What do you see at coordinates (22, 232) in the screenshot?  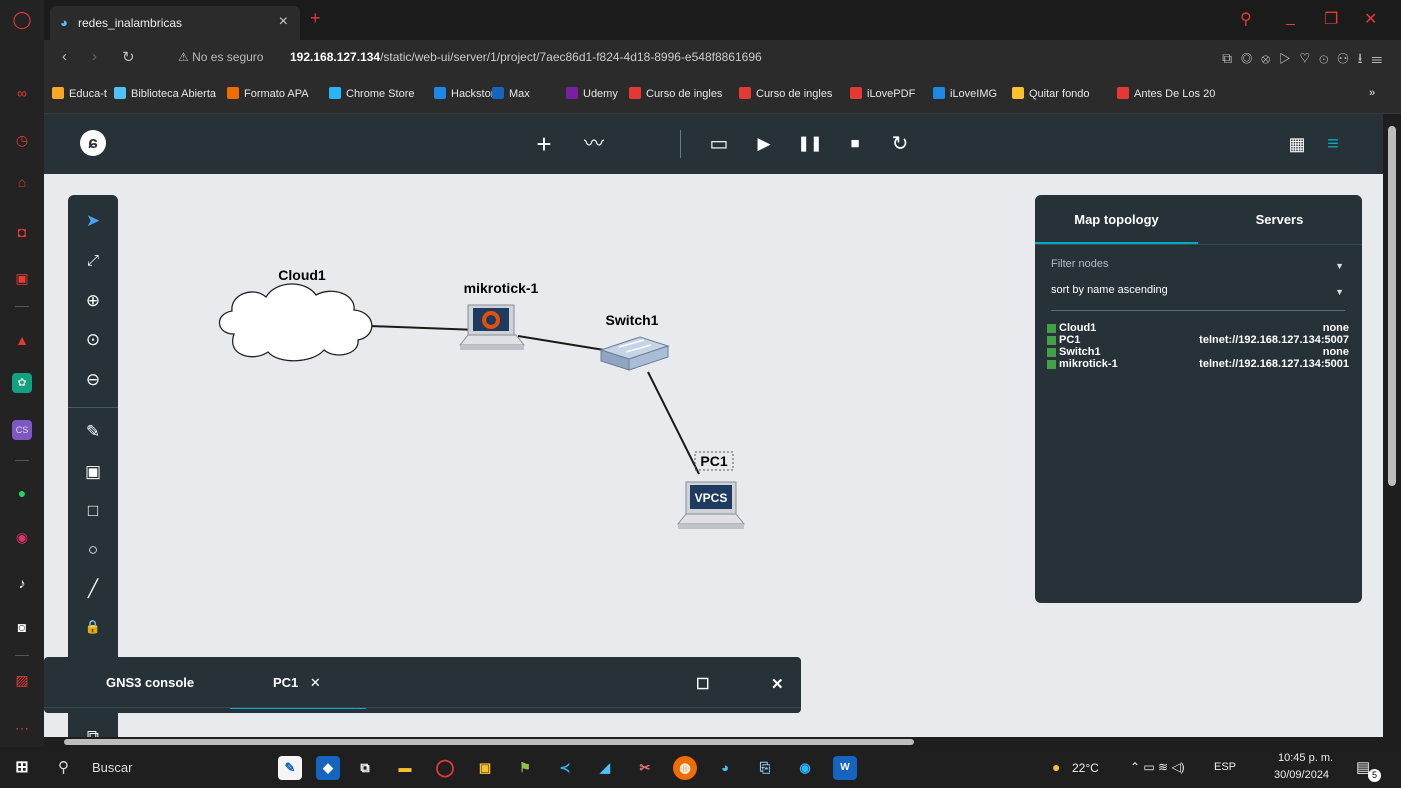 I see `twitch-icon: ◘` at bounding box center [22, 232].